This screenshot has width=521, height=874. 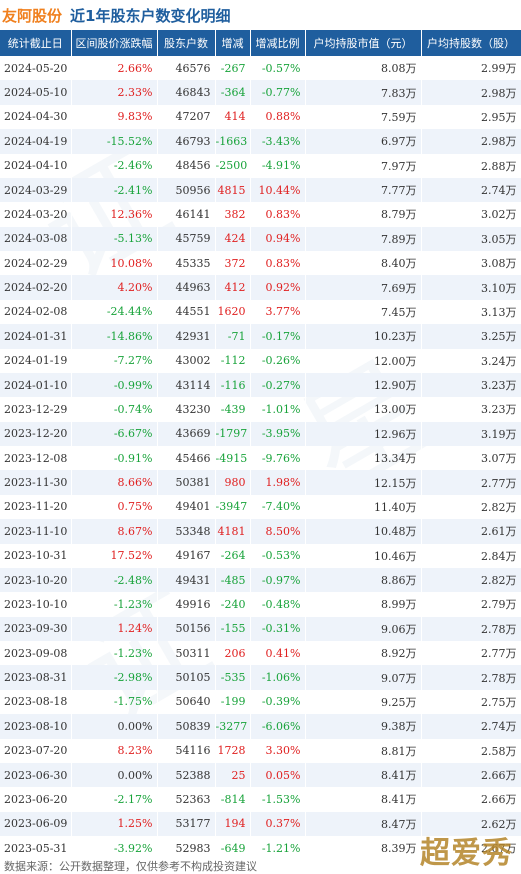 What do you see at coordinates (233, 336) in the screenshot?
I see `change-cell: -71` at bounding box center [233, 336].